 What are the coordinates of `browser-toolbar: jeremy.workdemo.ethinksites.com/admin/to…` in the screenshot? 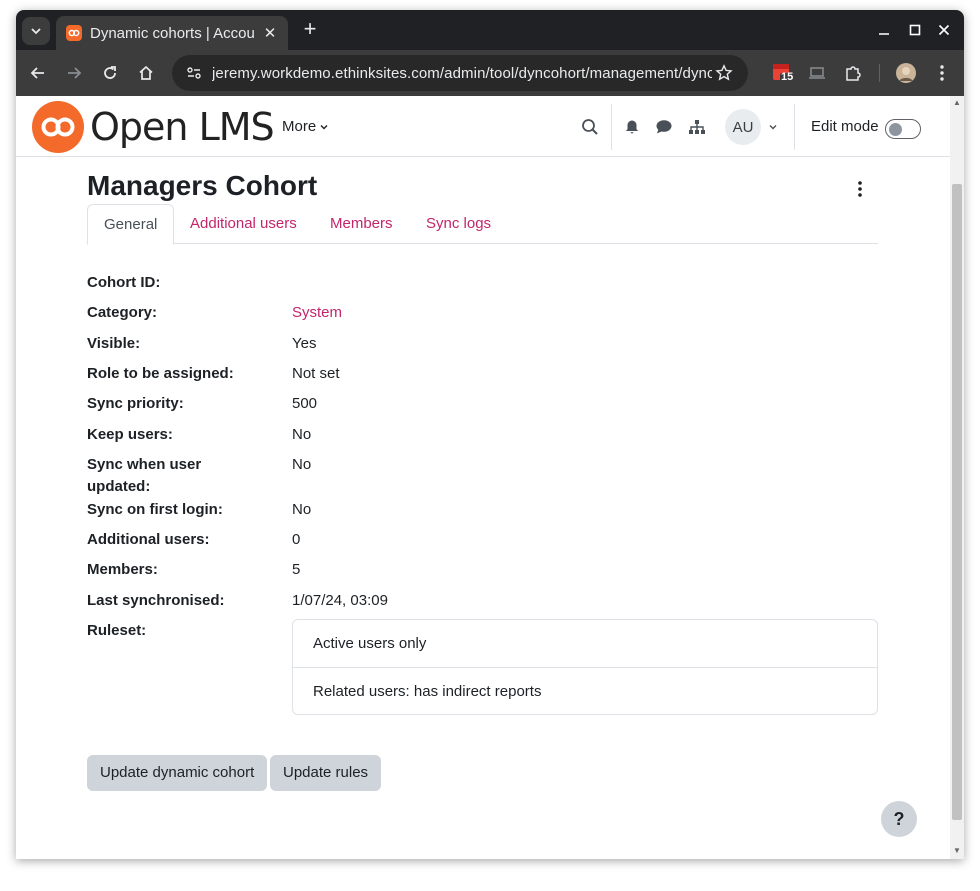 It's located at (490, 73).